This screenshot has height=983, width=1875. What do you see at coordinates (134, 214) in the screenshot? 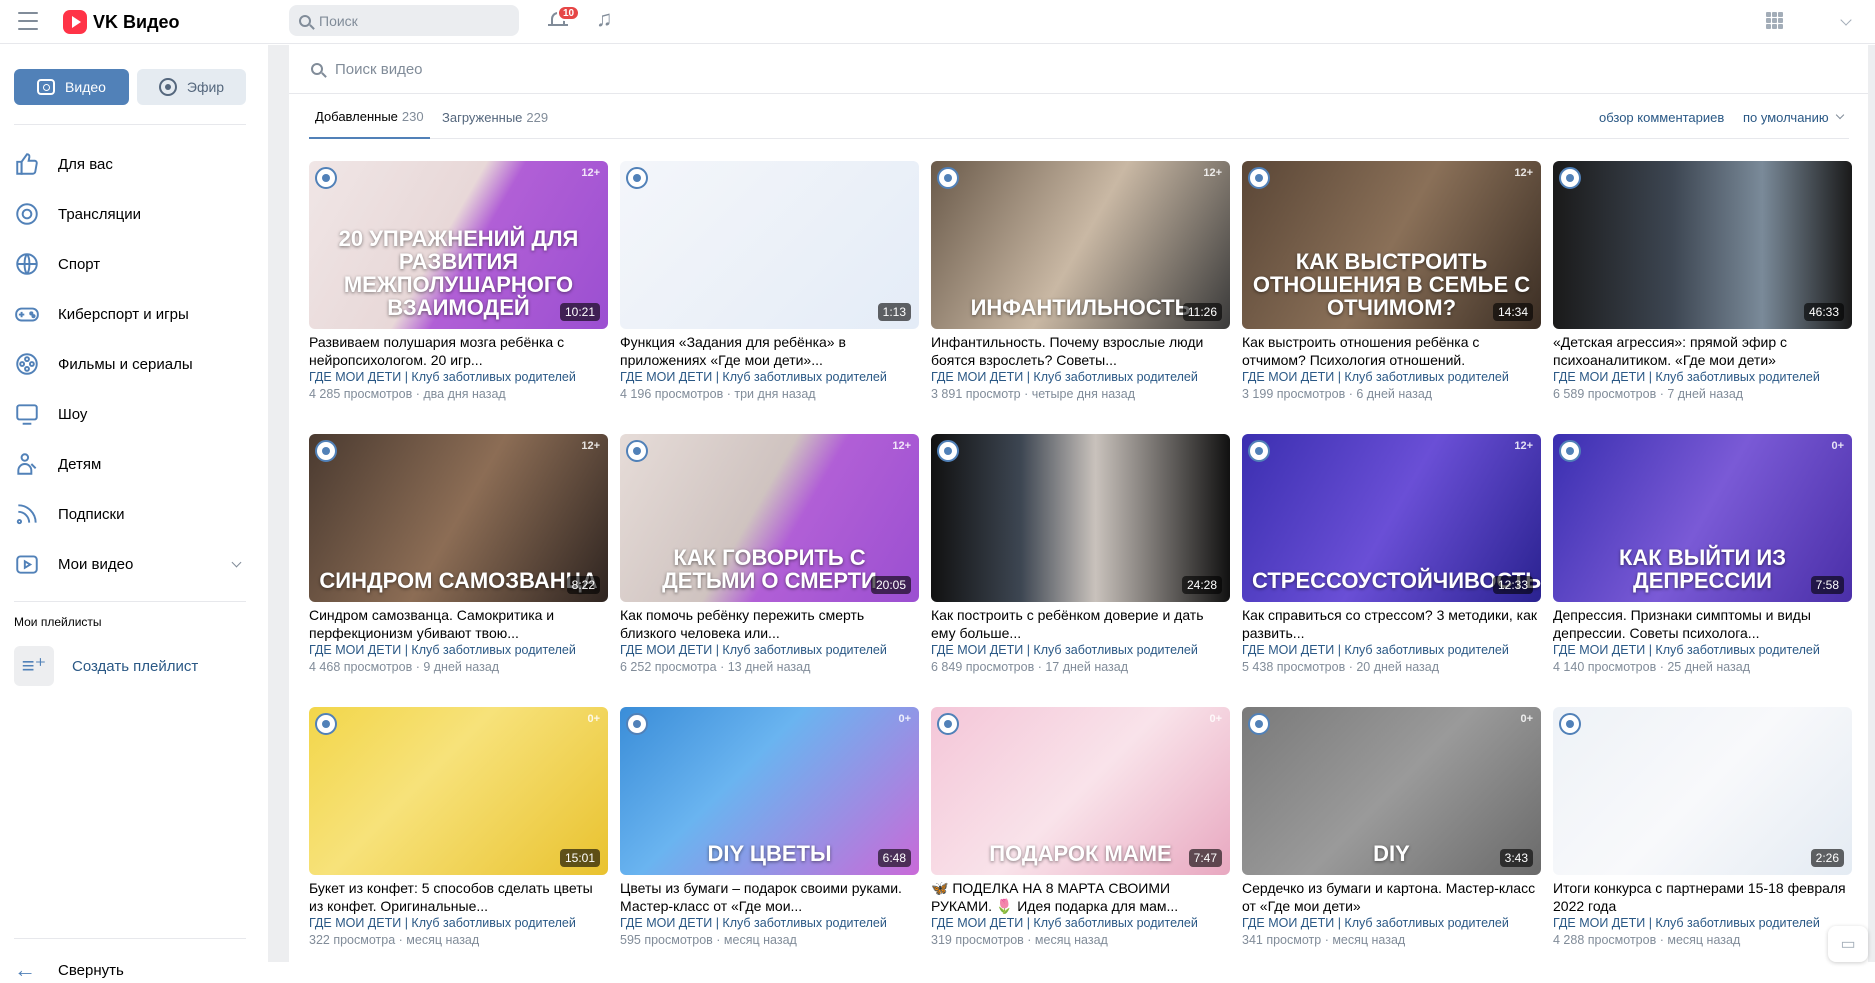
I see `sidebar-item-broadcasts: Трансляции` at bounding box center [134, 214].